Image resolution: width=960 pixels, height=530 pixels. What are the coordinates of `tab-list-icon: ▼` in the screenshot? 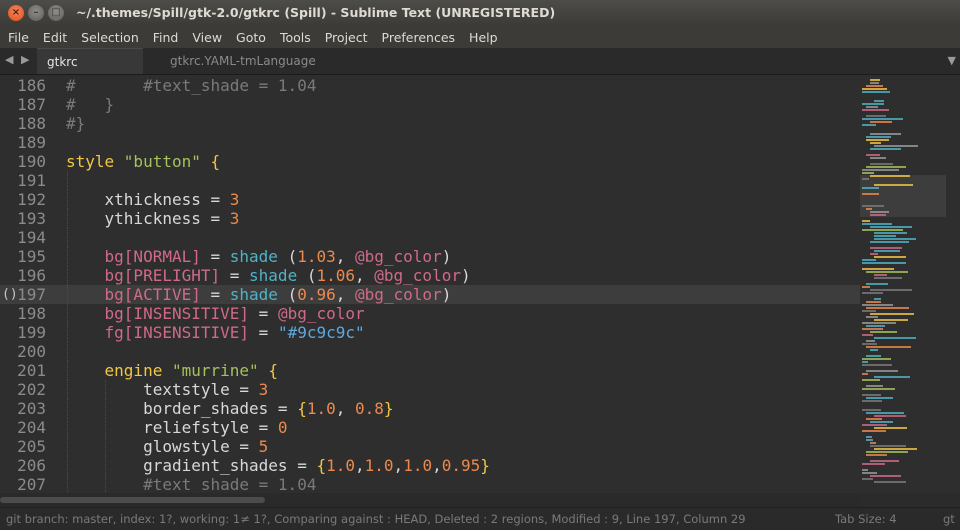 It's located at (952, 60).